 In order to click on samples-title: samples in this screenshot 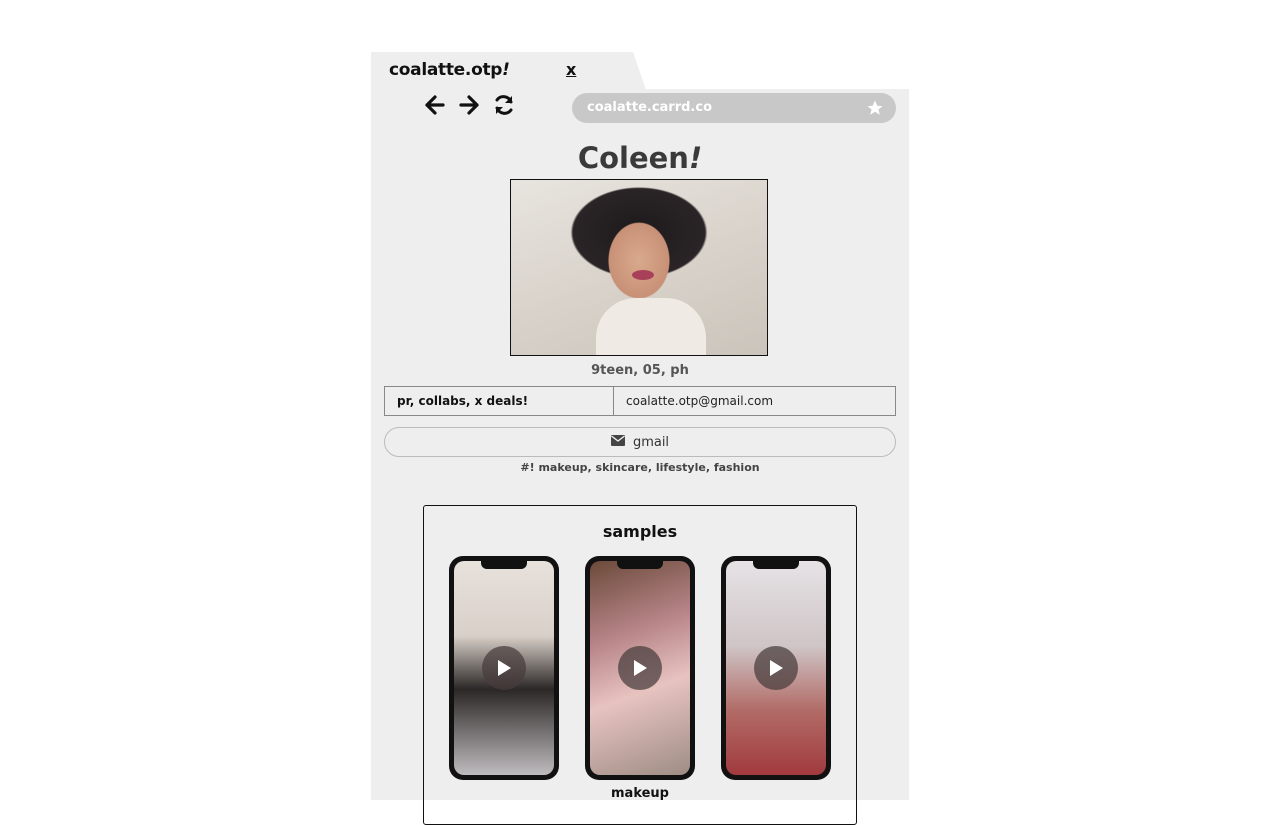, I will do `click(640, 531)`.